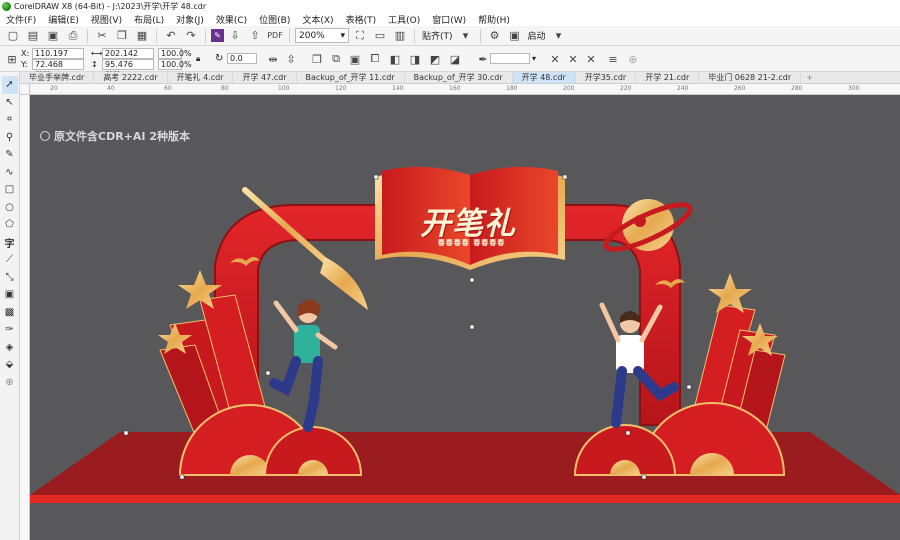 The height and width of the screenshot is (540, 900). Describe the element at coordinates (537, 35) in the screenshot. I see `launch-dropdown: 启动` at that location.